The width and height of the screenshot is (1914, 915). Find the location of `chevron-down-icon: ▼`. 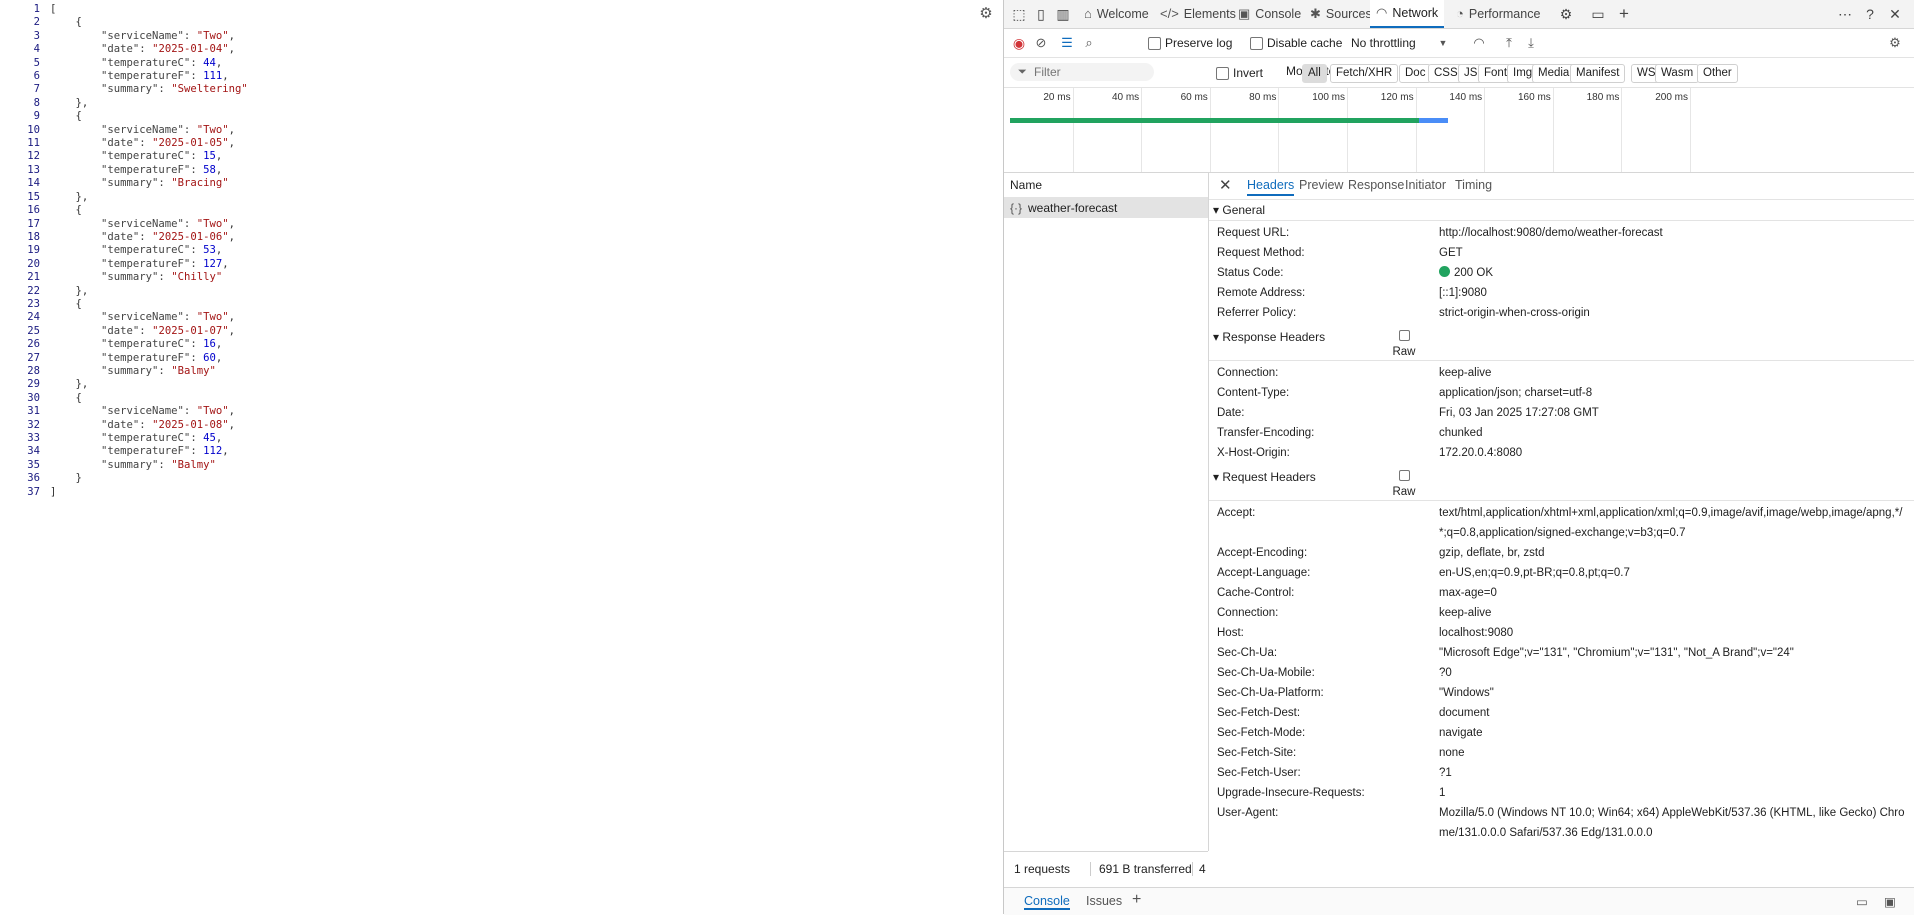

chevron-down-icon: ▼ is located at coordinates (1443, 43).